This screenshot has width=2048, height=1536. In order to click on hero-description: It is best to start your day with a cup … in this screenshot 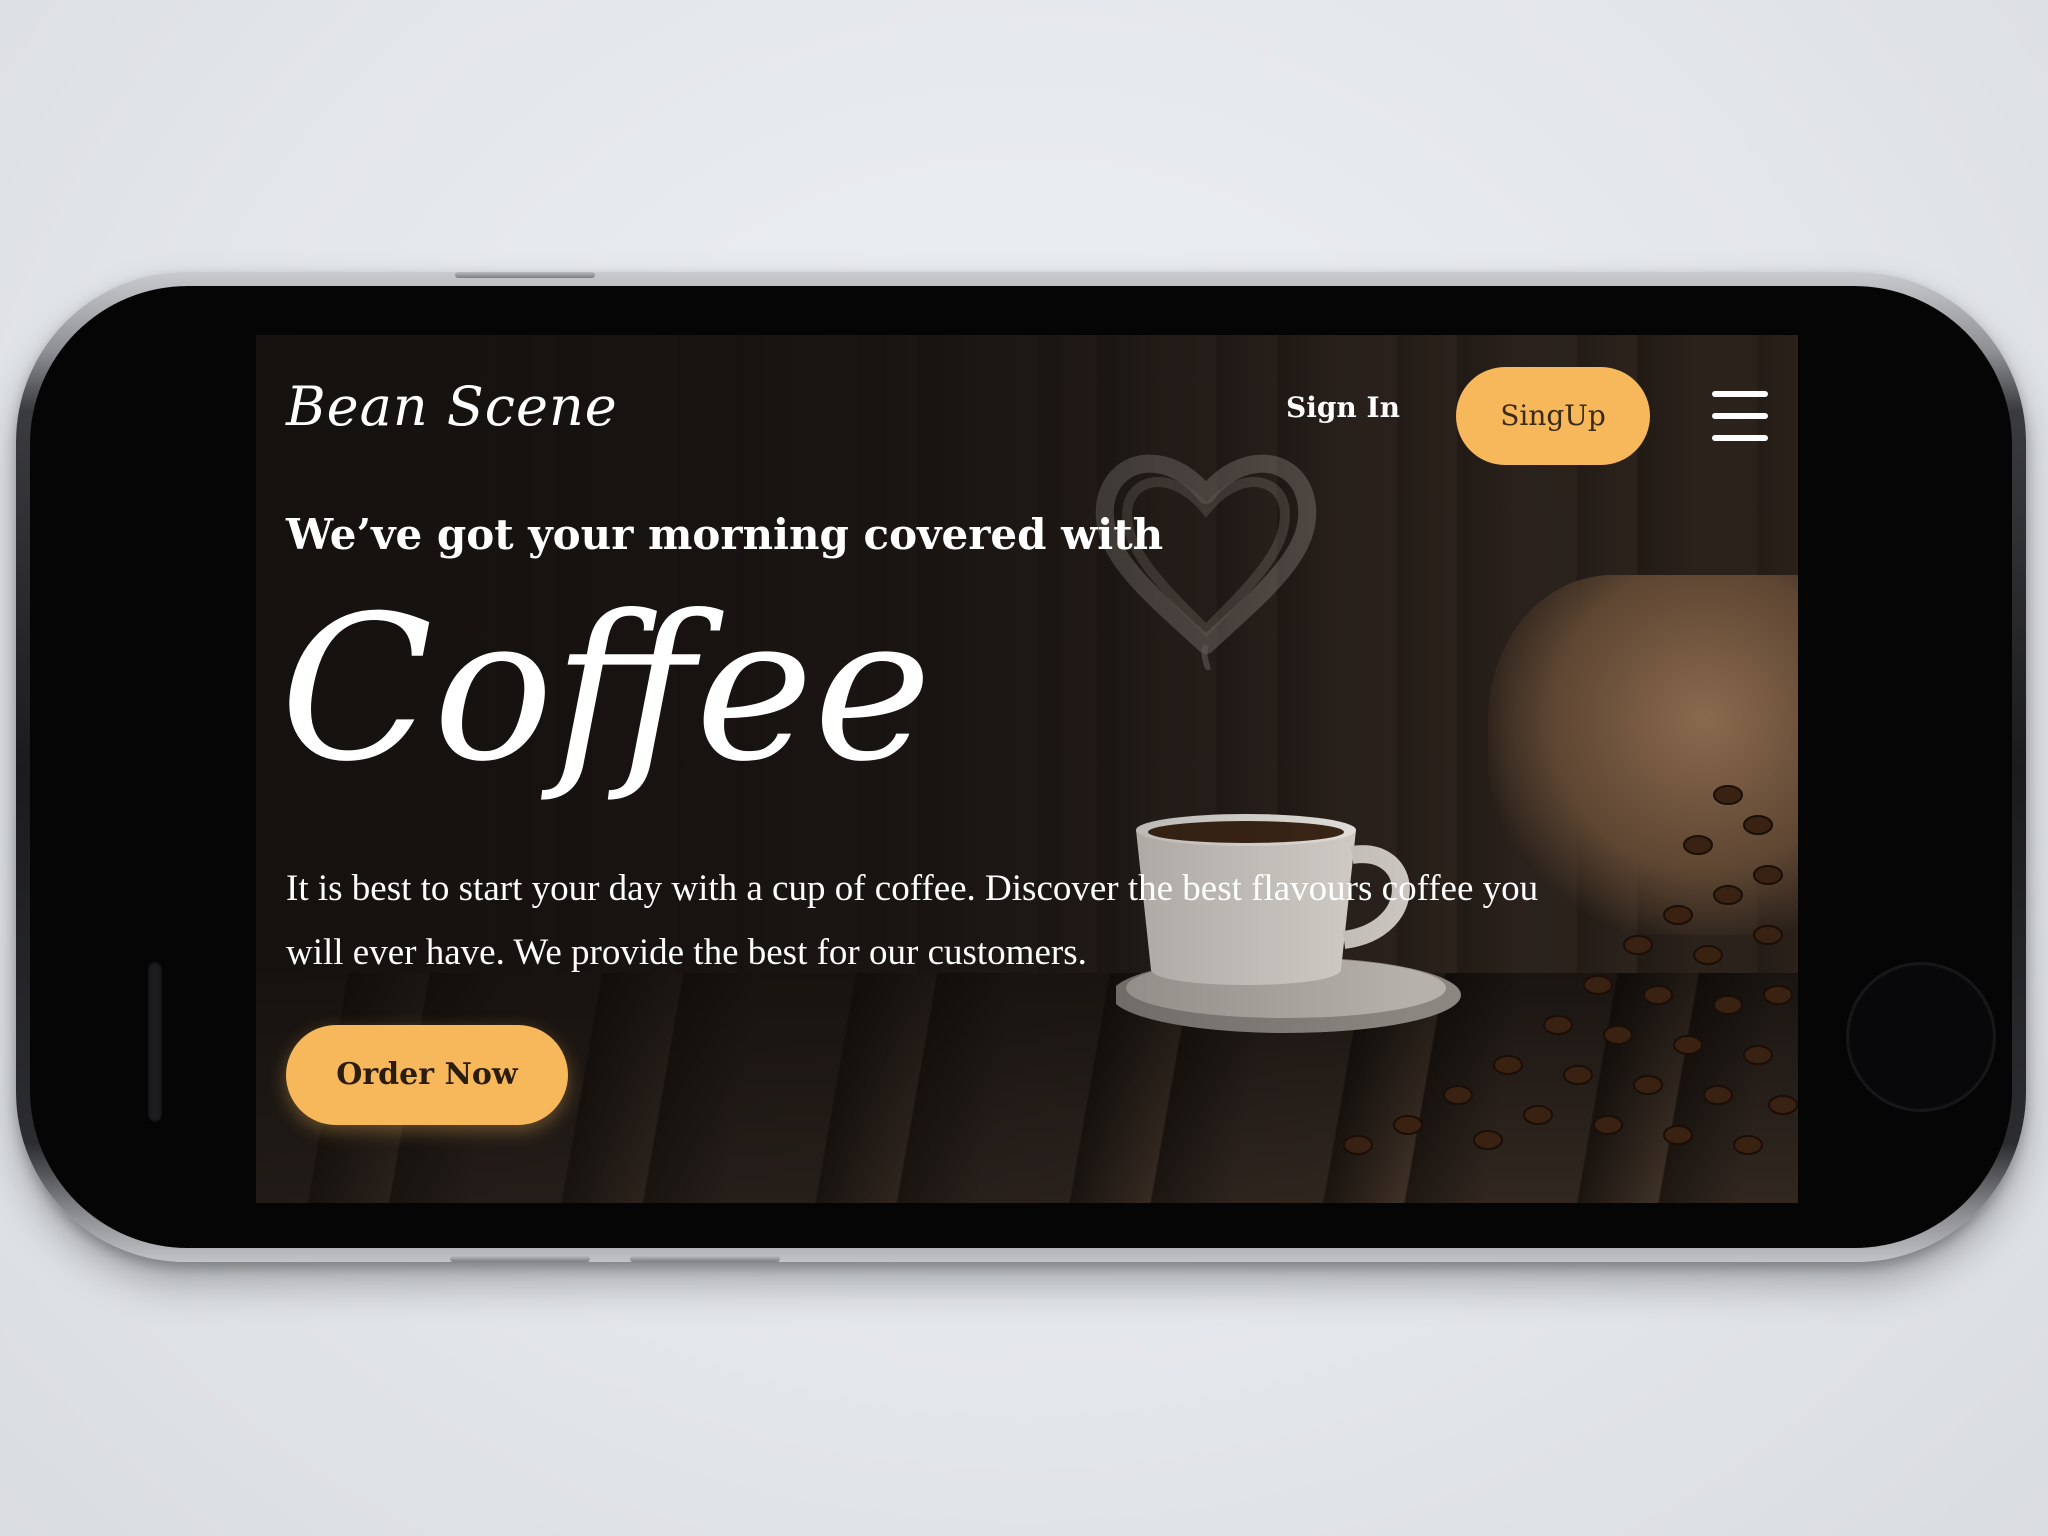, I will do `click(912, 920)`.